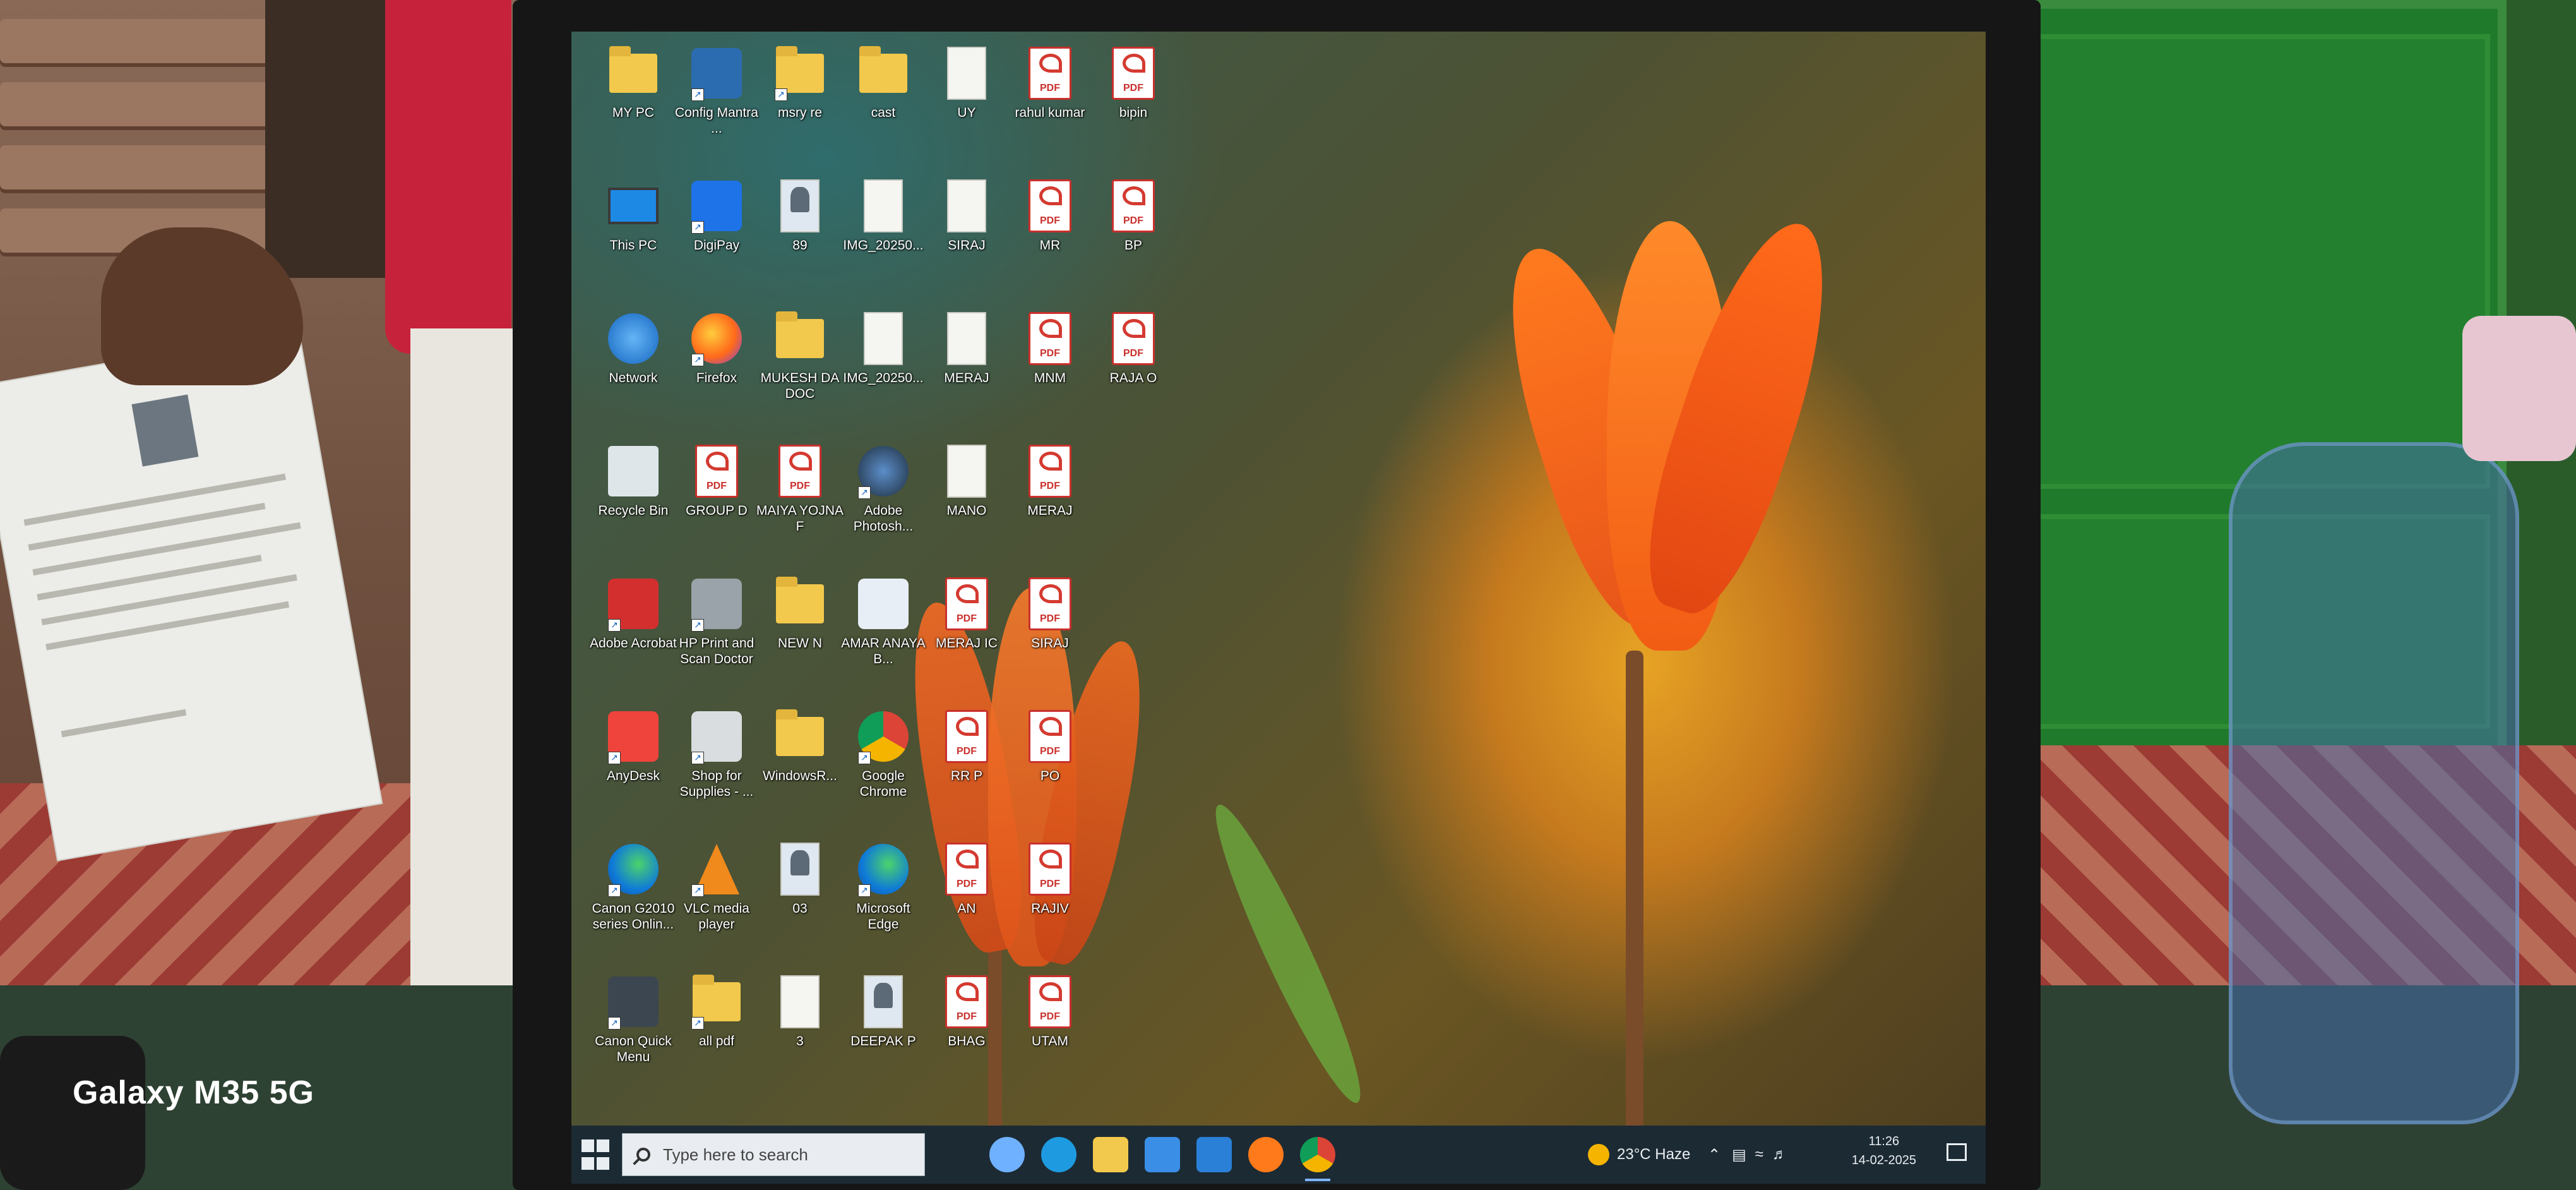 Image resolution: width=2576 pixels, height=1190 pixels. Describe the element at coordinates (716, 206) in the screenshot. I see `digipay-icon: ↗` at that location.